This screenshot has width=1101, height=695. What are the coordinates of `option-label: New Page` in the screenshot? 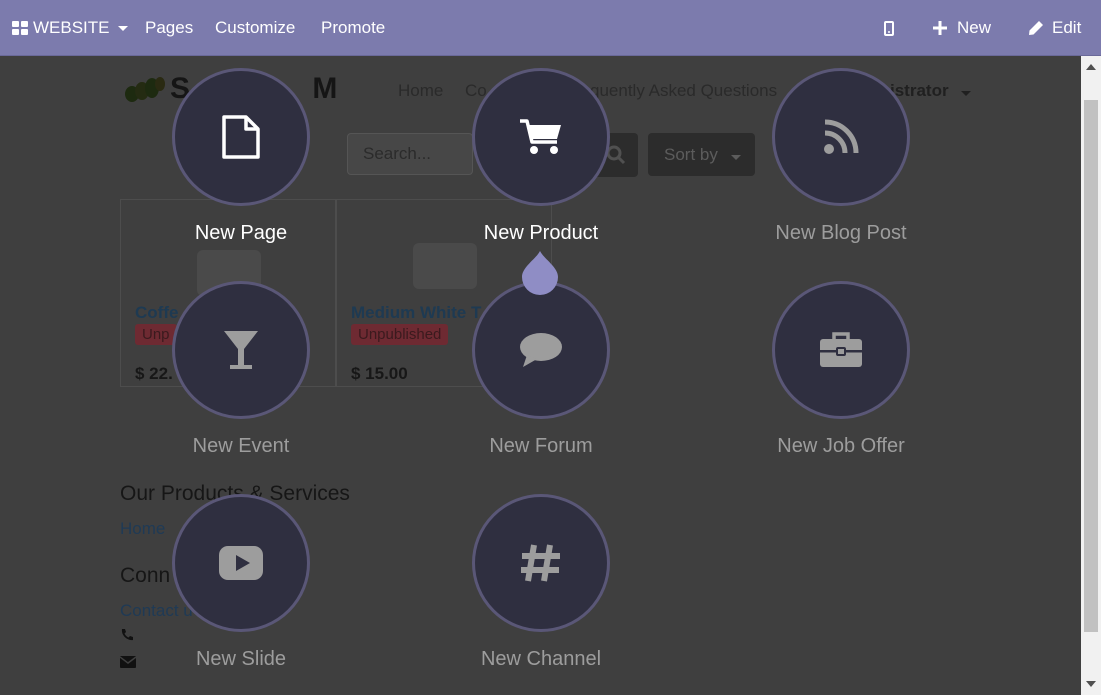 It's located at (241, 233).